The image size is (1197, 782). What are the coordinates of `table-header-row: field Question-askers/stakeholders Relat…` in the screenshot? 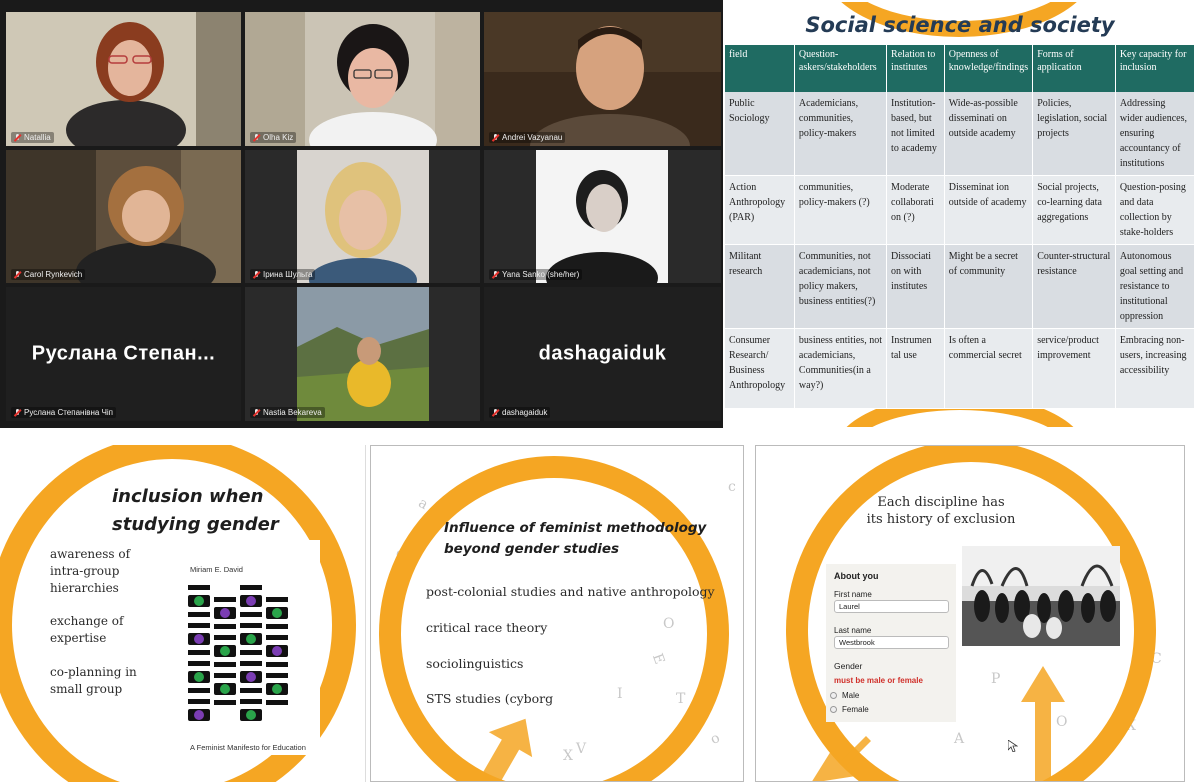 It's located at (960, 68).